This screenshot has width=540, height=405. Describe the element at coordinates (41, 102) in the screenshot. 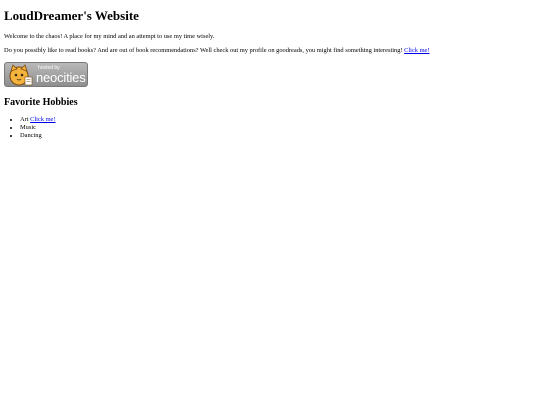

I see `hobbies-heading: Favorite Hobbies` at that location.